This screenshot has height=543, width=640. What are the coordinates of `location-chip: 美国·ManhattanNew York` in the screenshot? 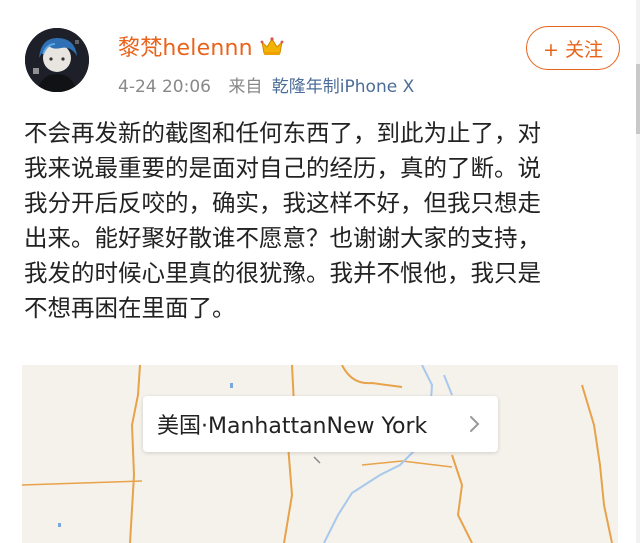 It's located at (320, 424).